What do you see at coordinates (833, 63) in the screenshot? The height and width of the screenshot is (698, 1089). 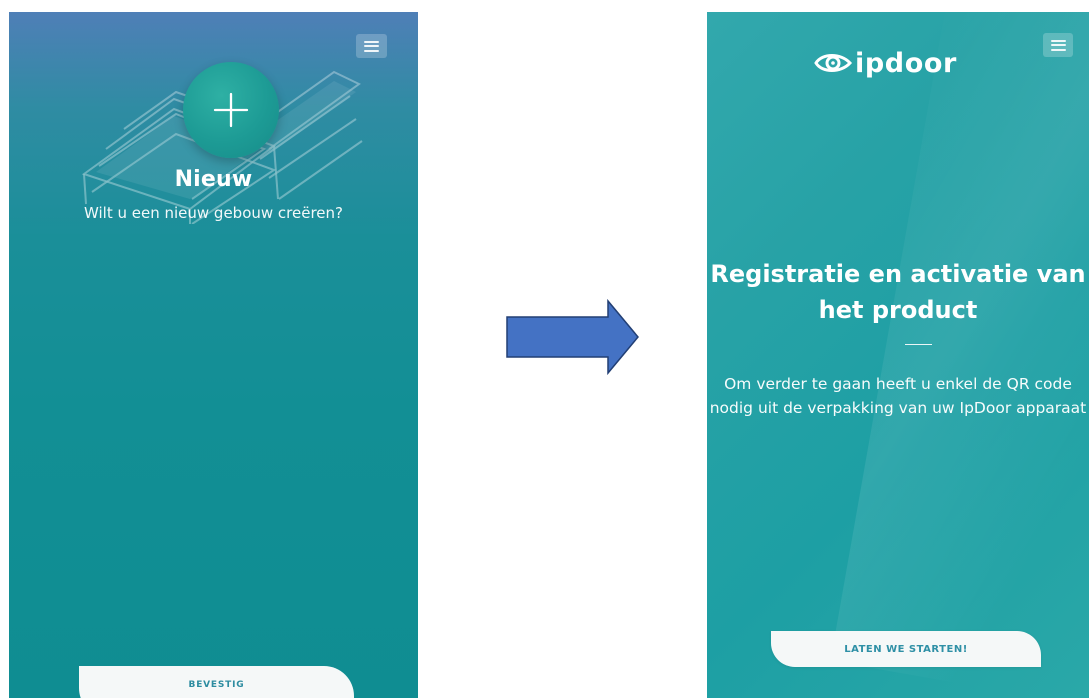 I see `ipdoor-eye-logo-icon` at bounding box center [833, 63].